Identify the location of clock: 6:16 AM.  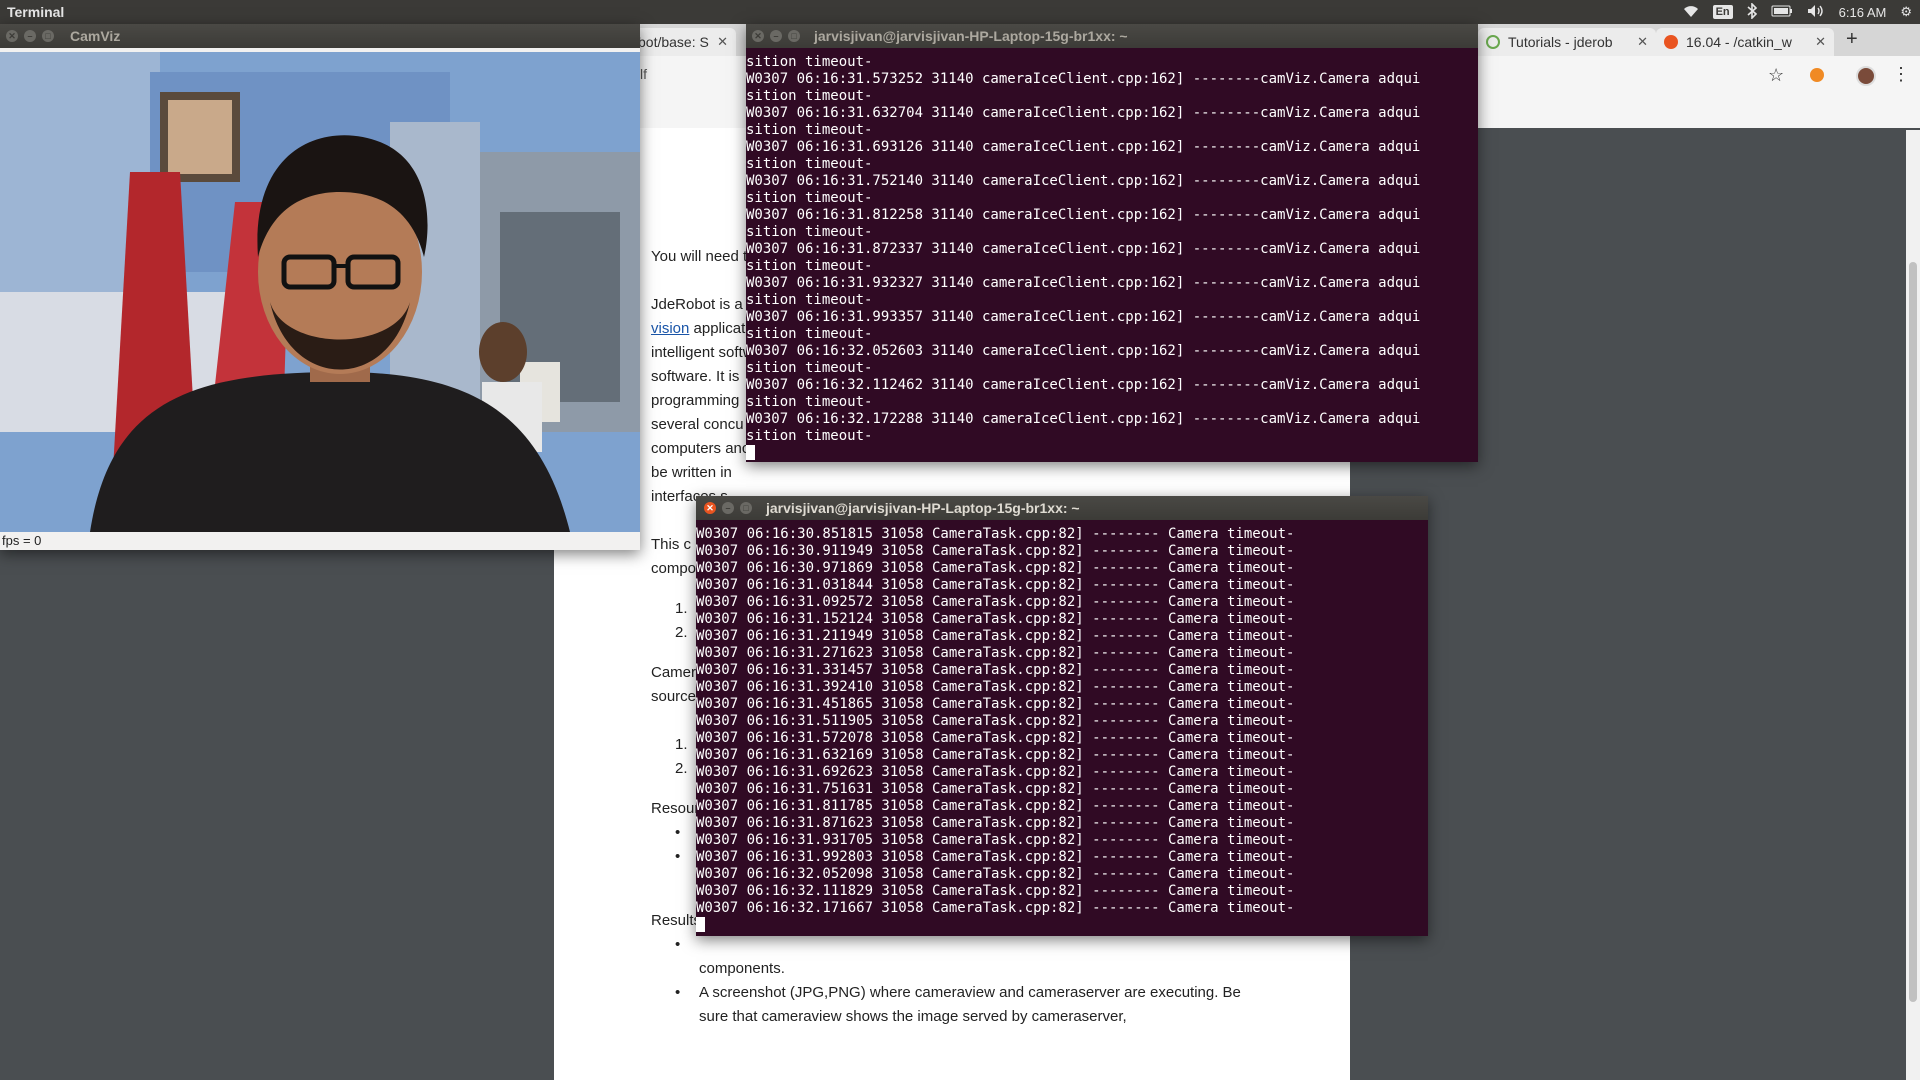
(1863, 12).